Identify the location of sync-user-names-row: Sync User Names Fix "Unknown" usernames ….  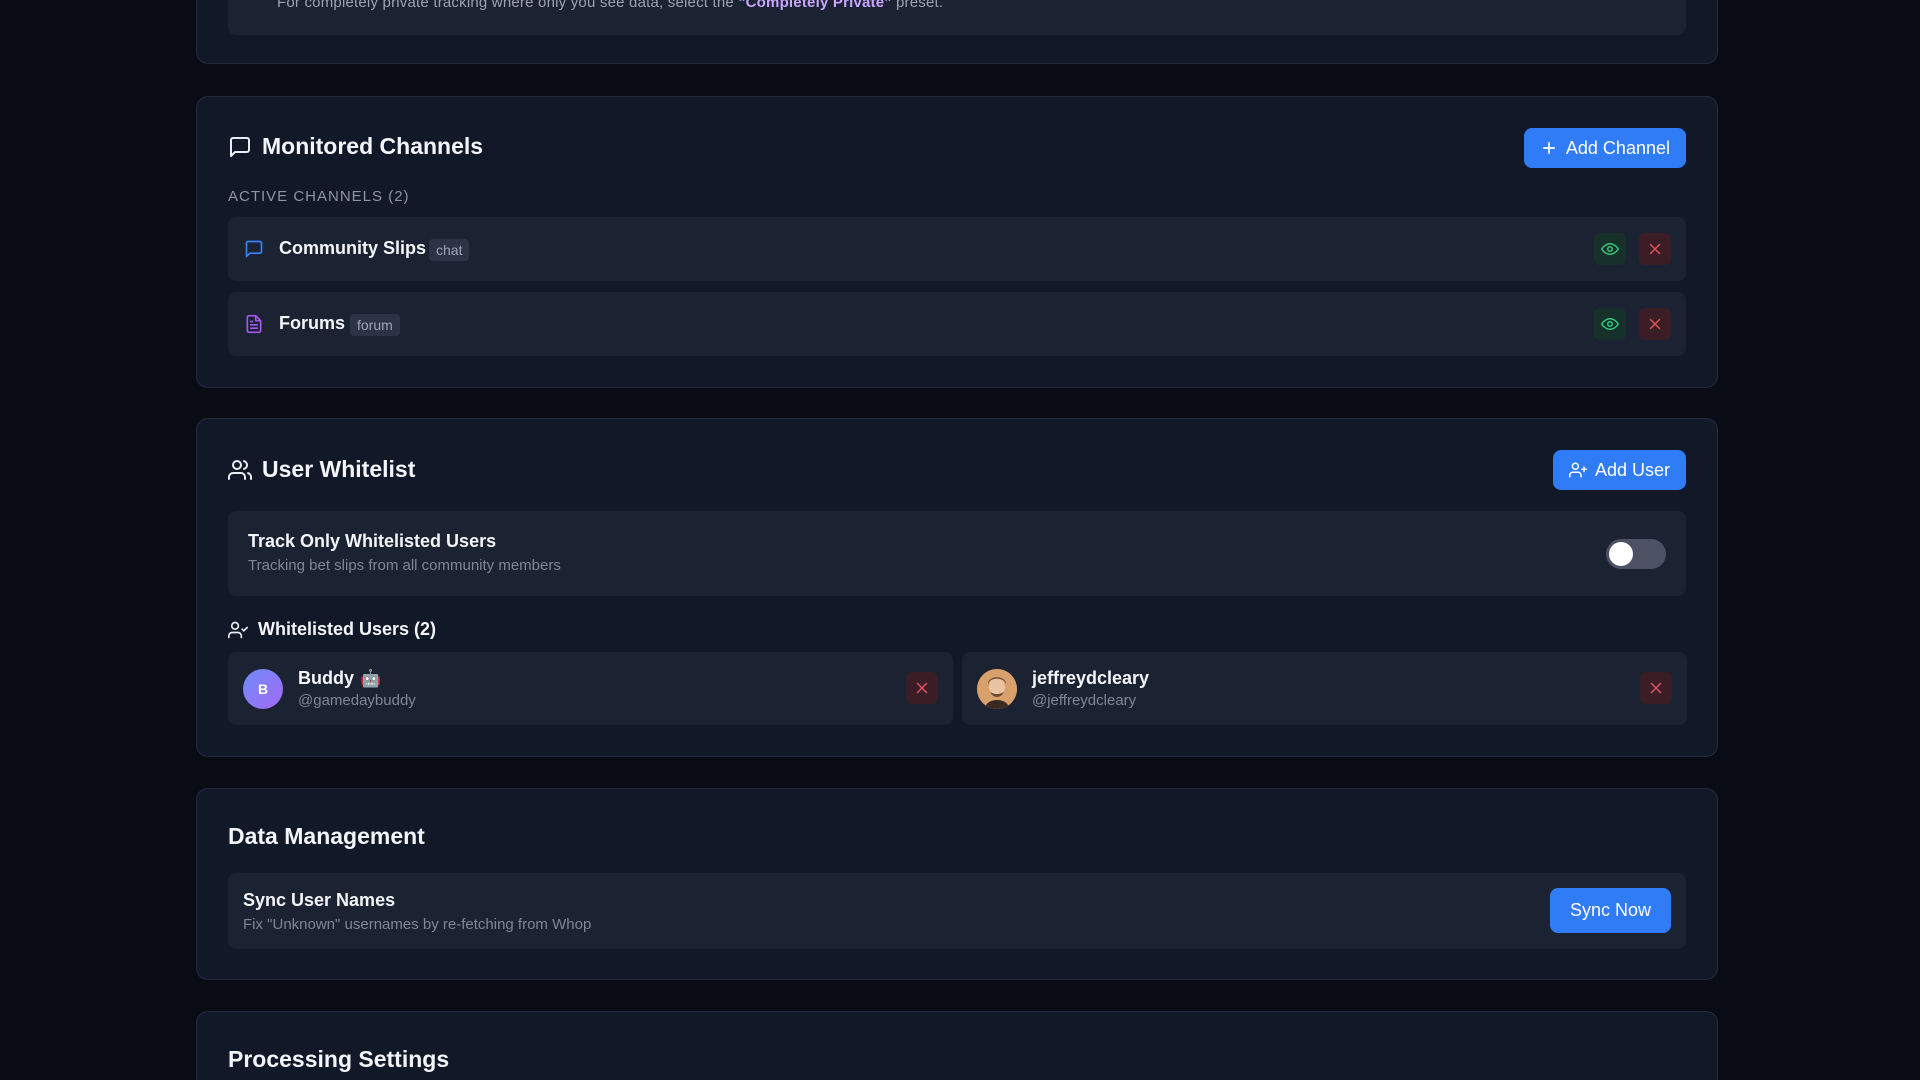
(957, 911).